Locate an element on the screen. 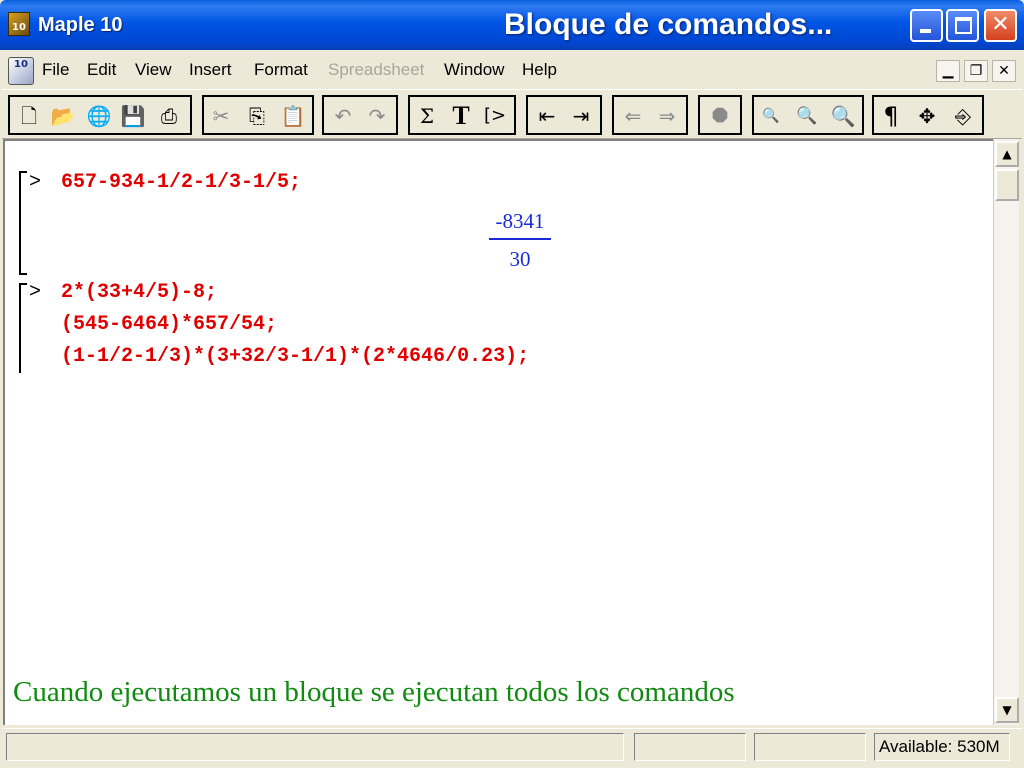 This screenshot has height=768, width=1024. menu-insert: Insert is located at coordinates (210, 70).